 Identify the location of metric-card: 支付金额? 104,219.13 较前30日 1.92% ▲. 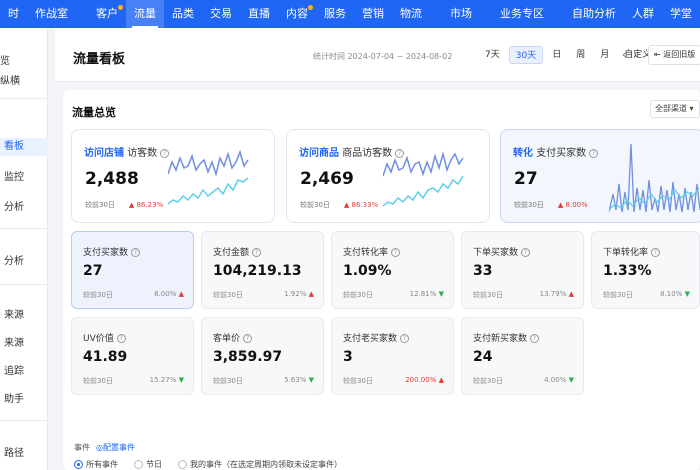
(262, 270).